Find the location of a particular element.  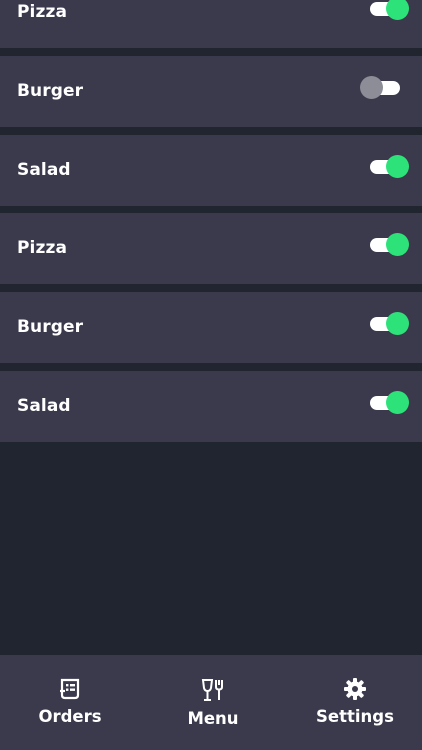

tab-label: Menu is located at coordinates (213, 718).